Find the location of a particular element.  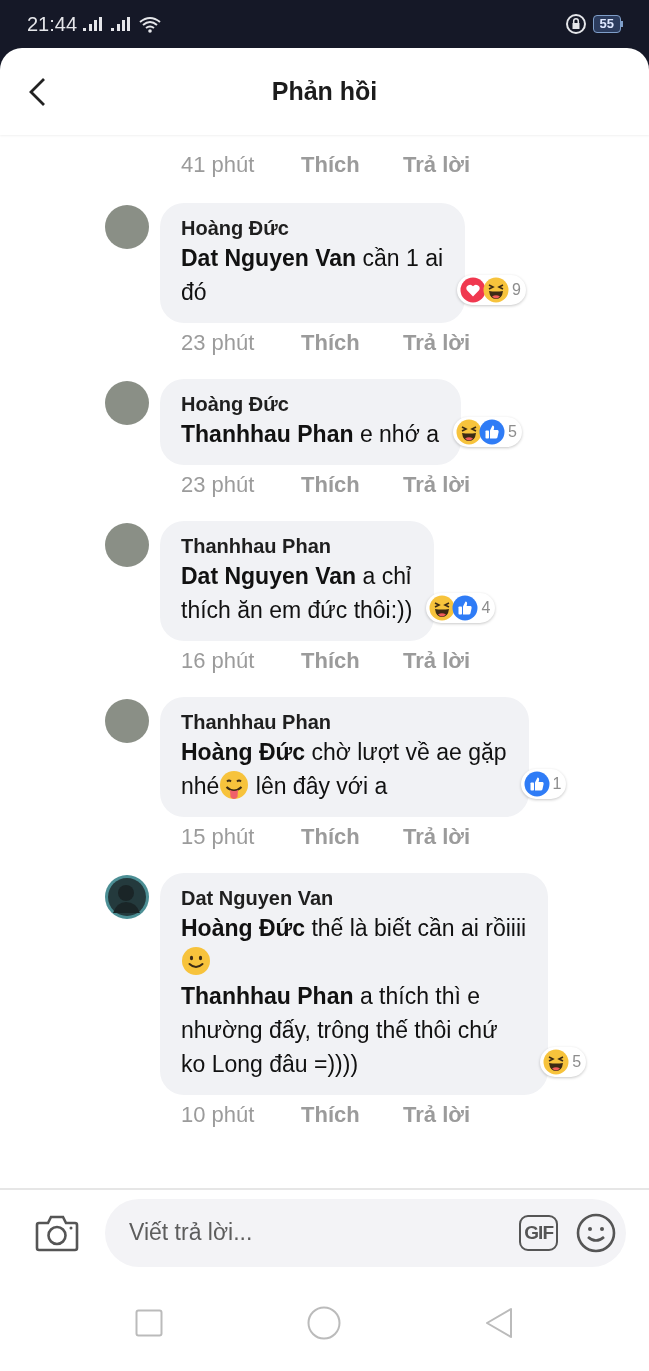

reaction-count: 1 is located at coordinates (557, 784).